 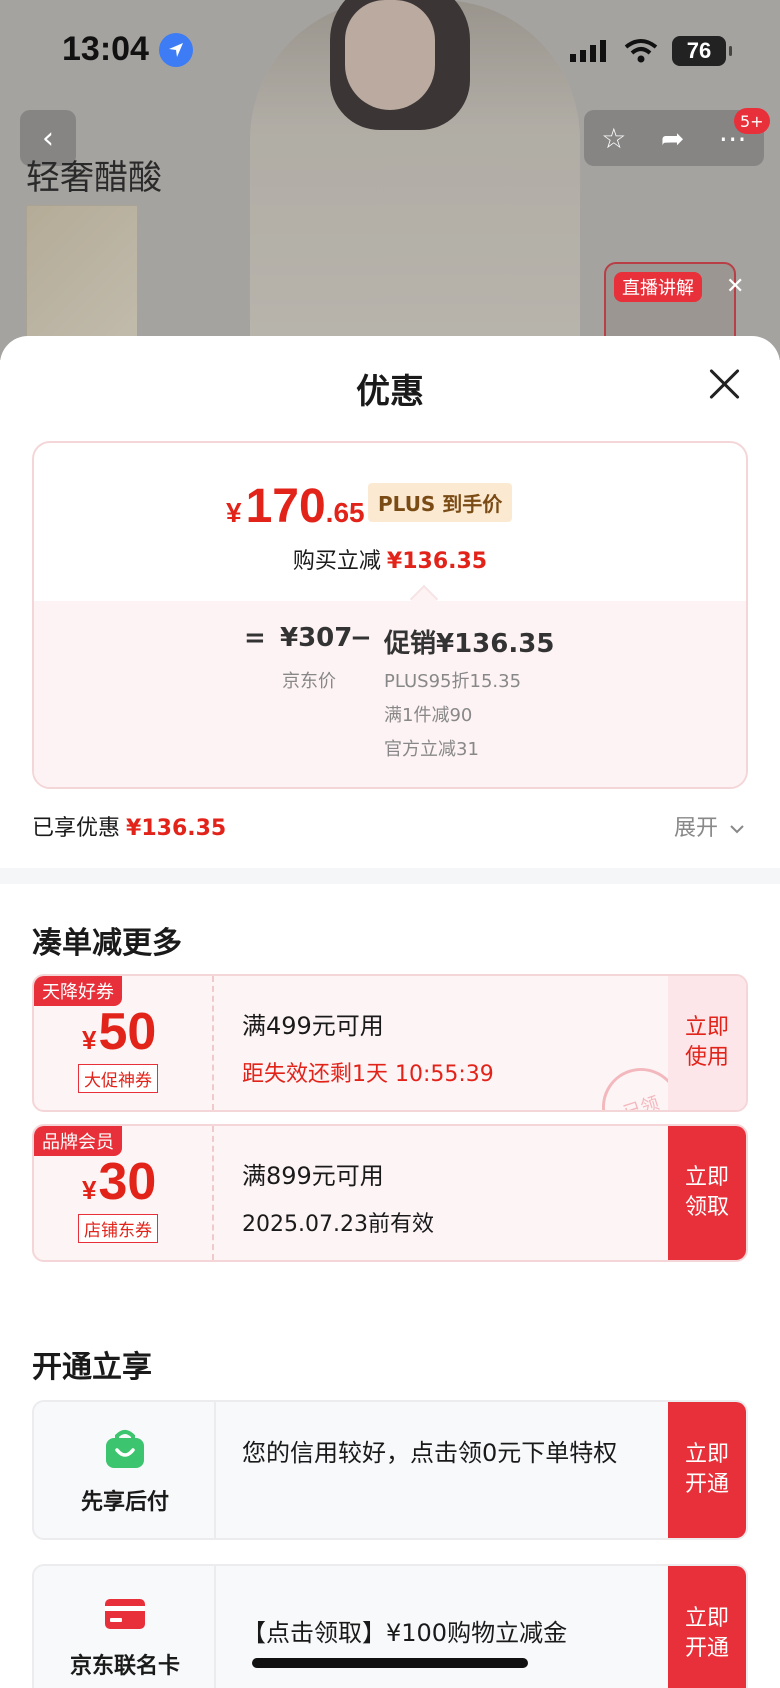 I want to click on benefit-card: 京东联名卡 【点击领取】¥100购物立减金 立即 开通, so click(x=390, y=1626).